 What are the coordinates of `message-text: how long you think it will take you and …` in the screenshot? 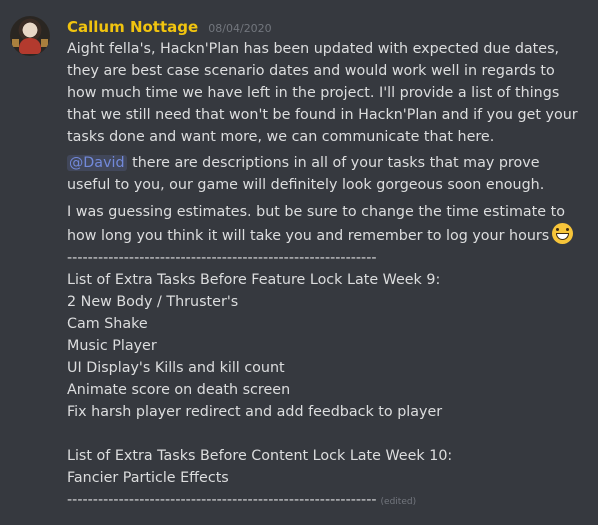 It's located at (308, 236).